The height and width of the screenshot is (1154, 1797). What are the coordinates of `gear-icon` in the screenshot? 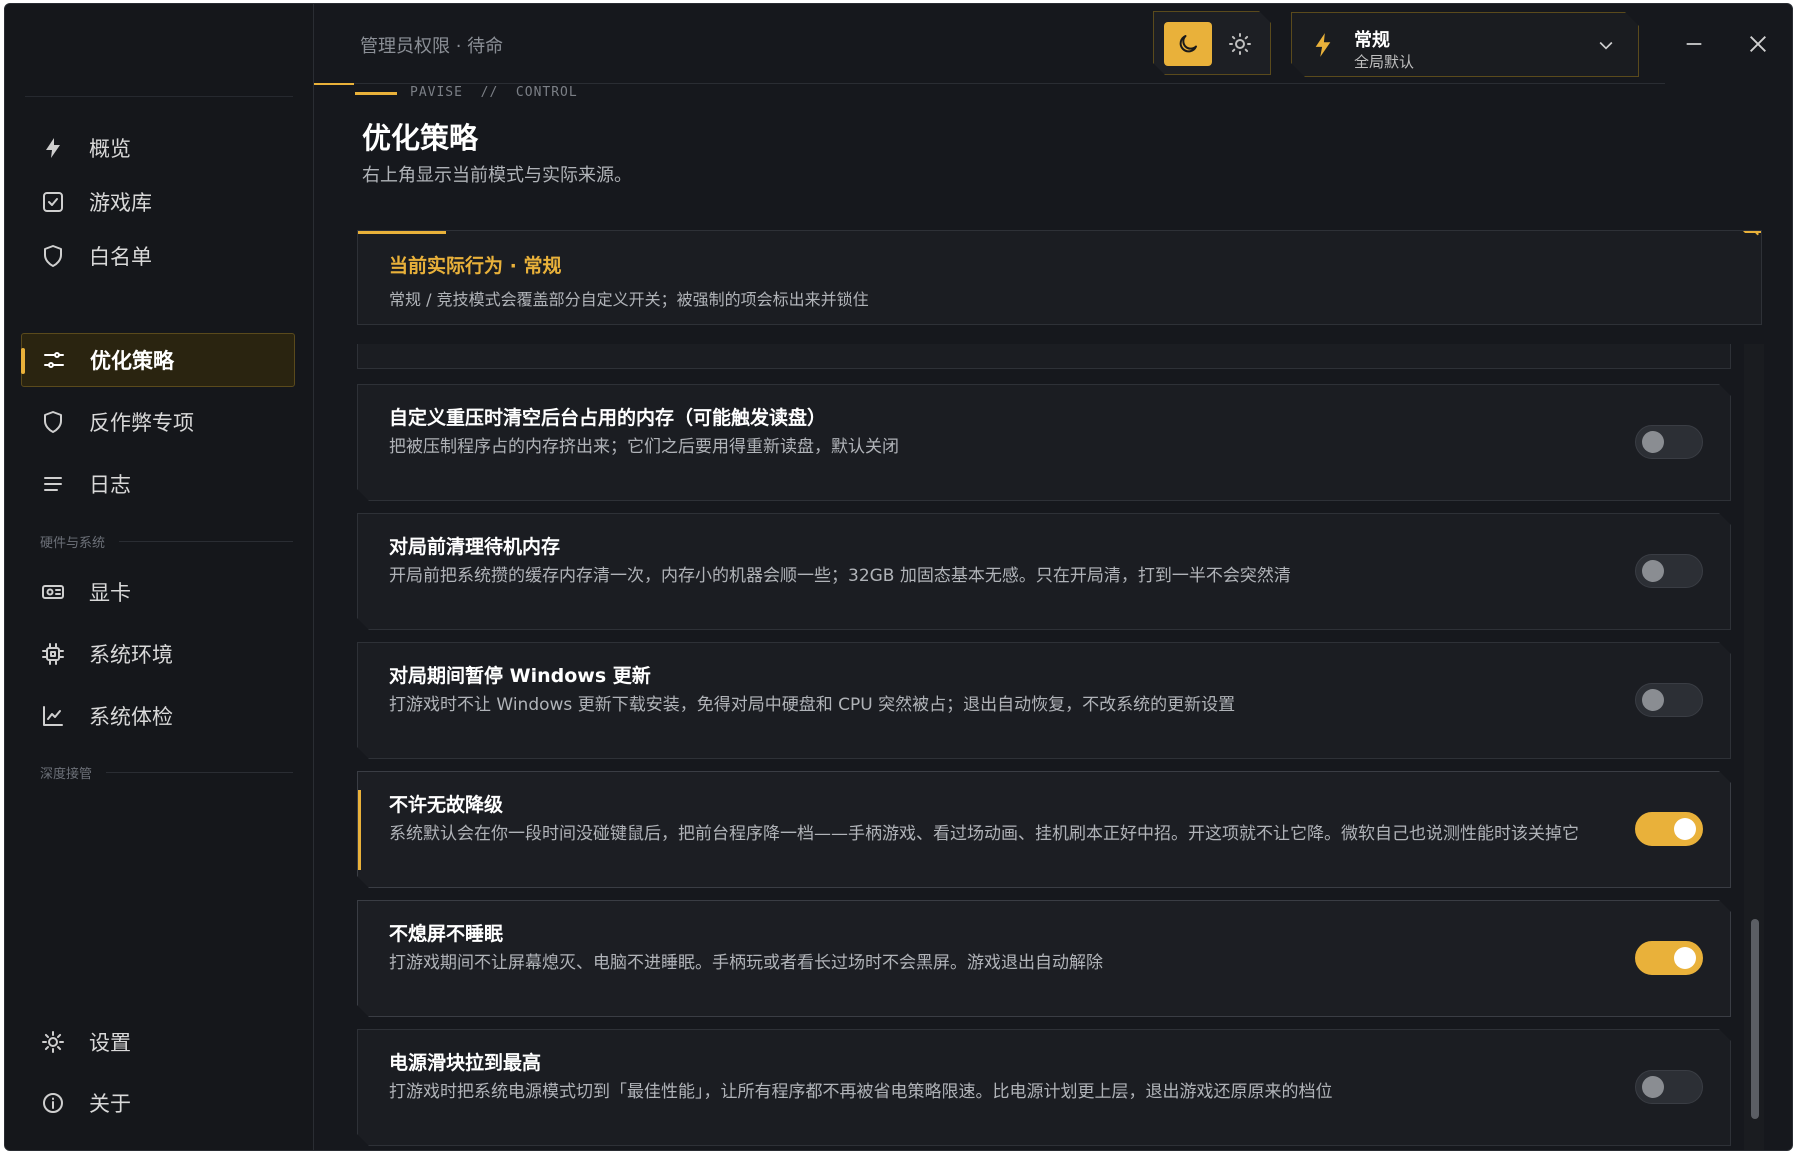 It's located at (53, 1042).